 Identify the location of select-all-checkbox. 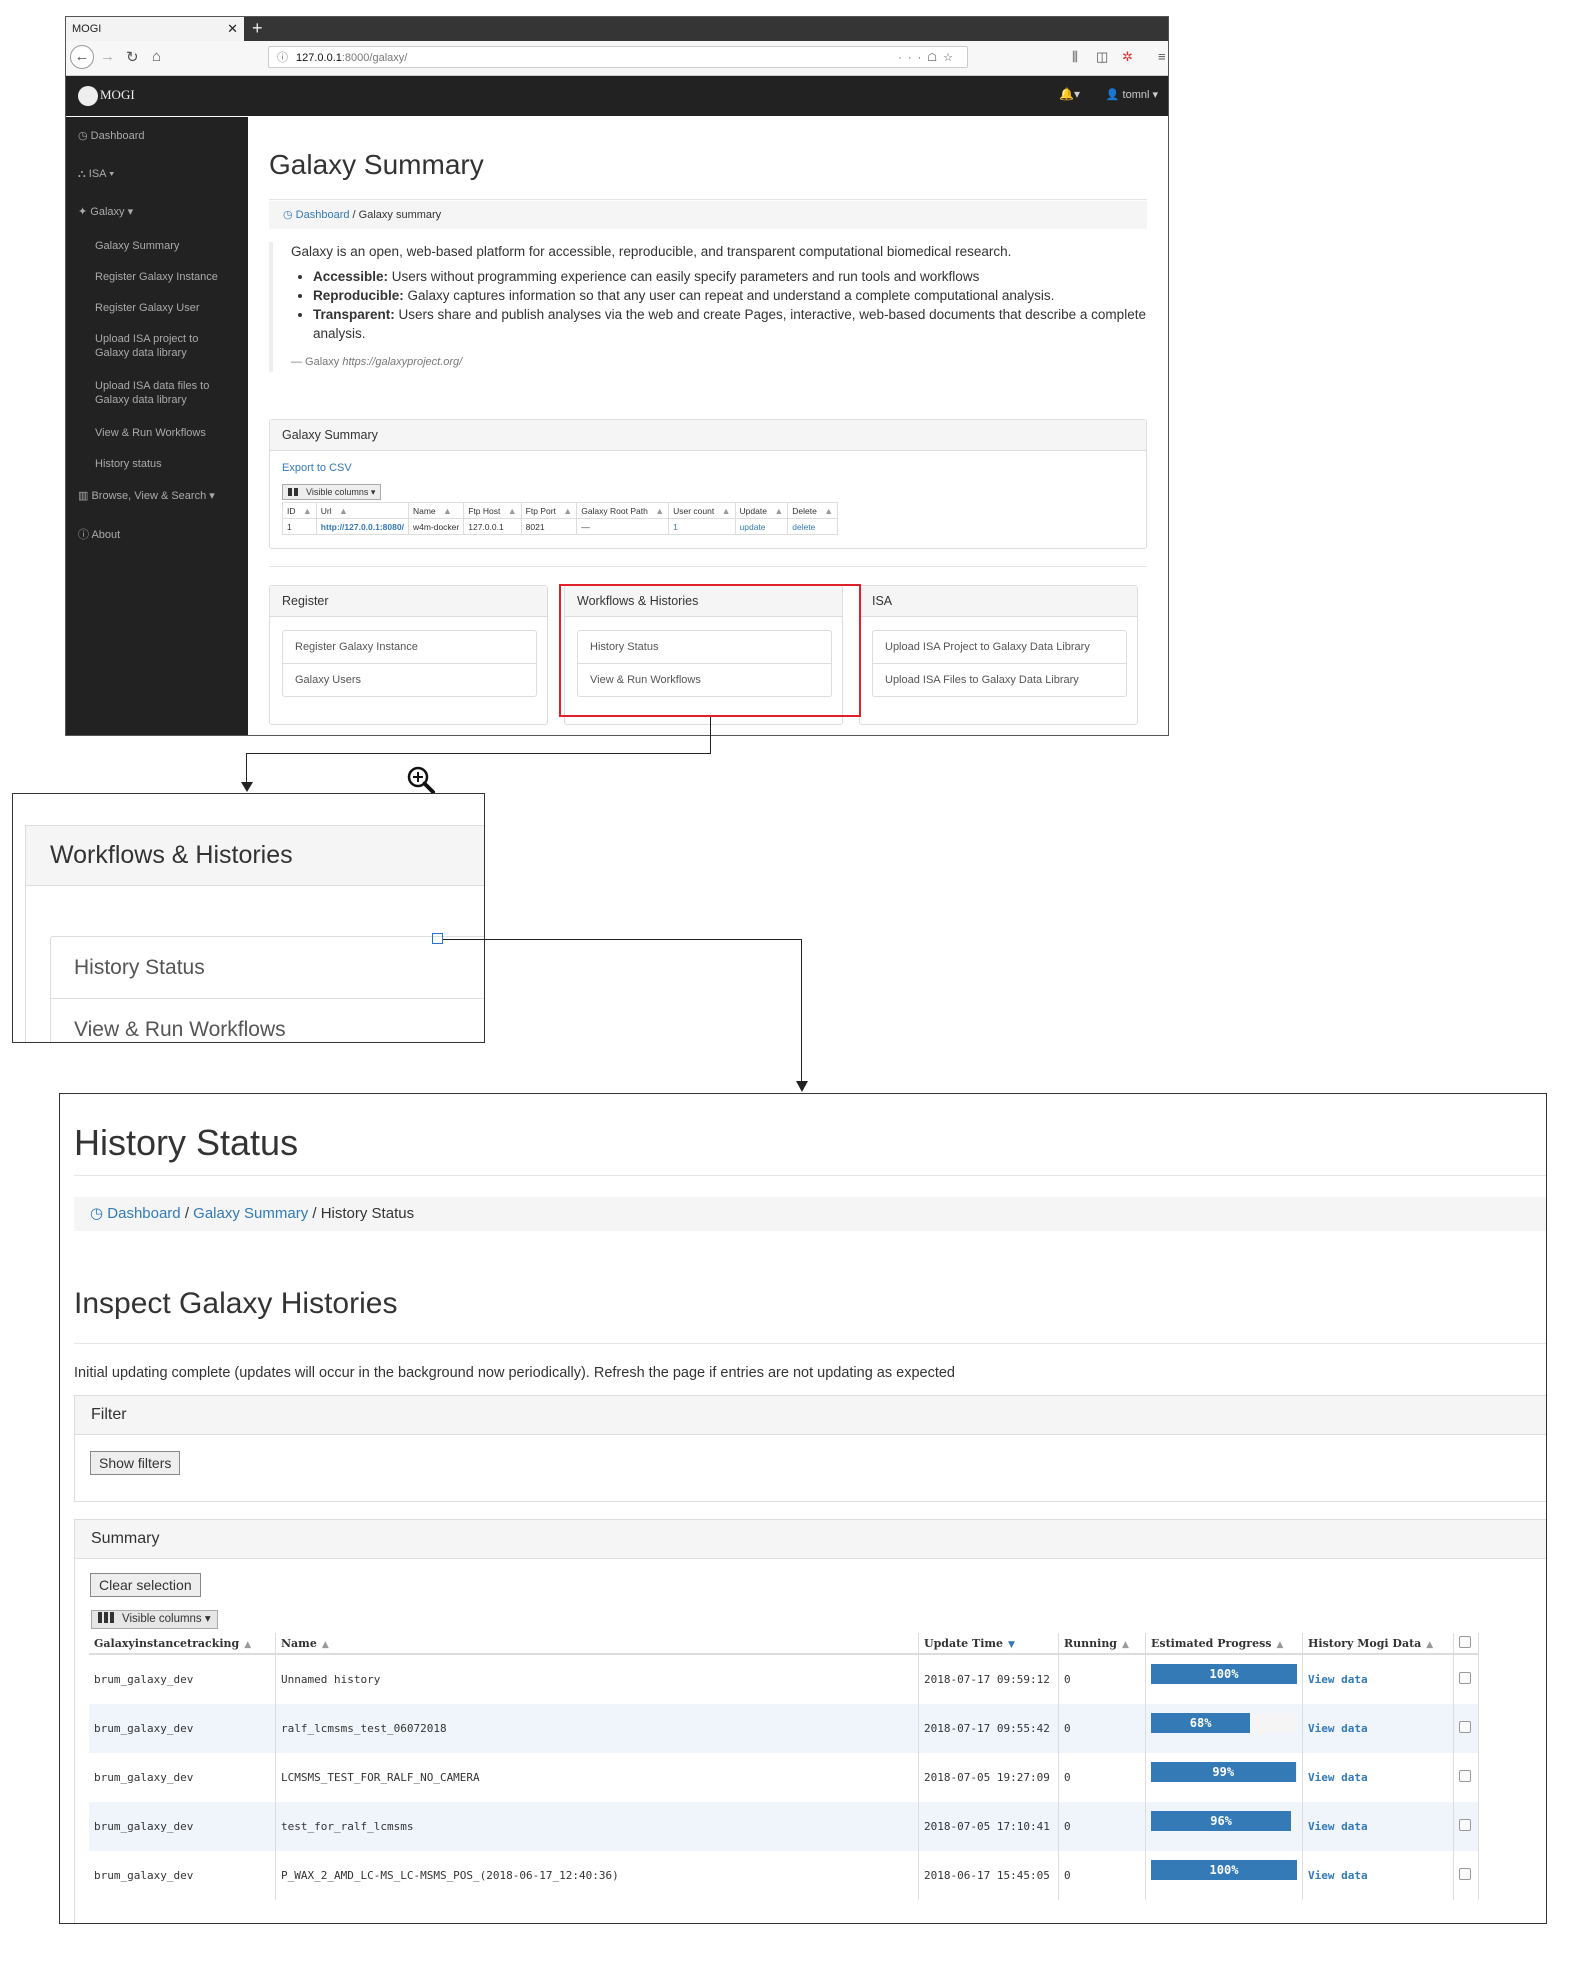
(1465, 1641).